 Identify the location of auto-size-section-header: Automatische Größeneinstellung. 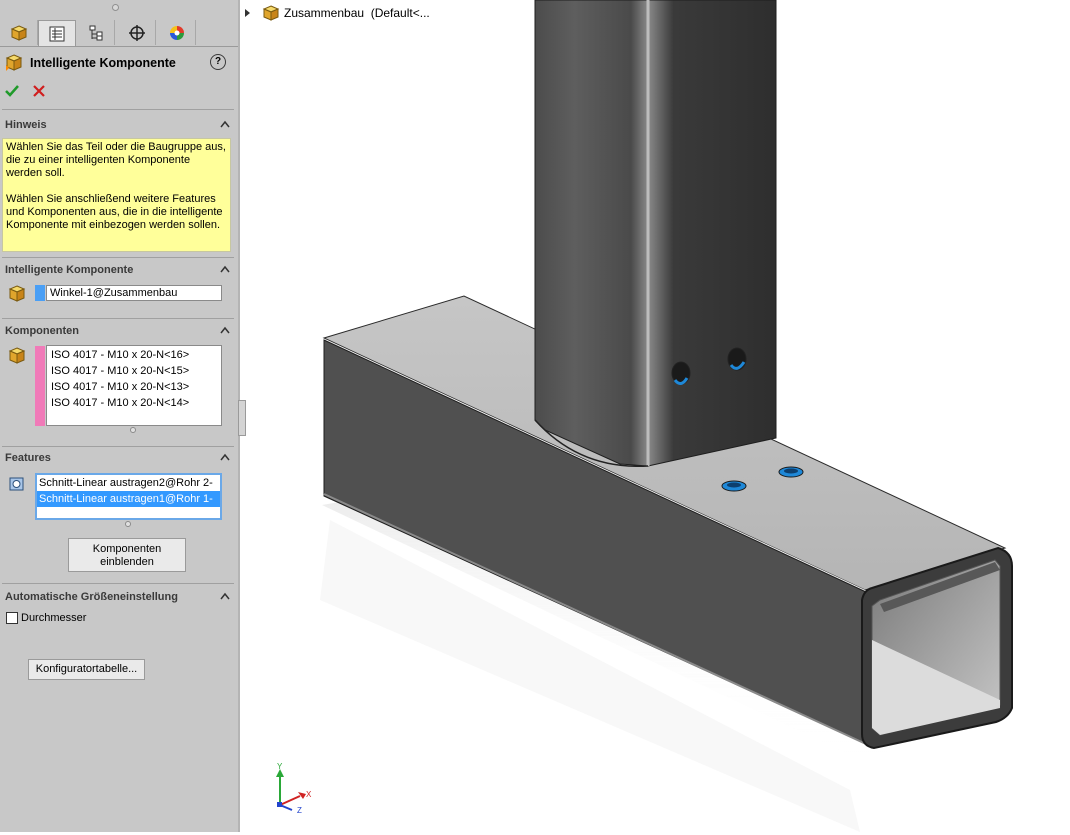
(119, 599).